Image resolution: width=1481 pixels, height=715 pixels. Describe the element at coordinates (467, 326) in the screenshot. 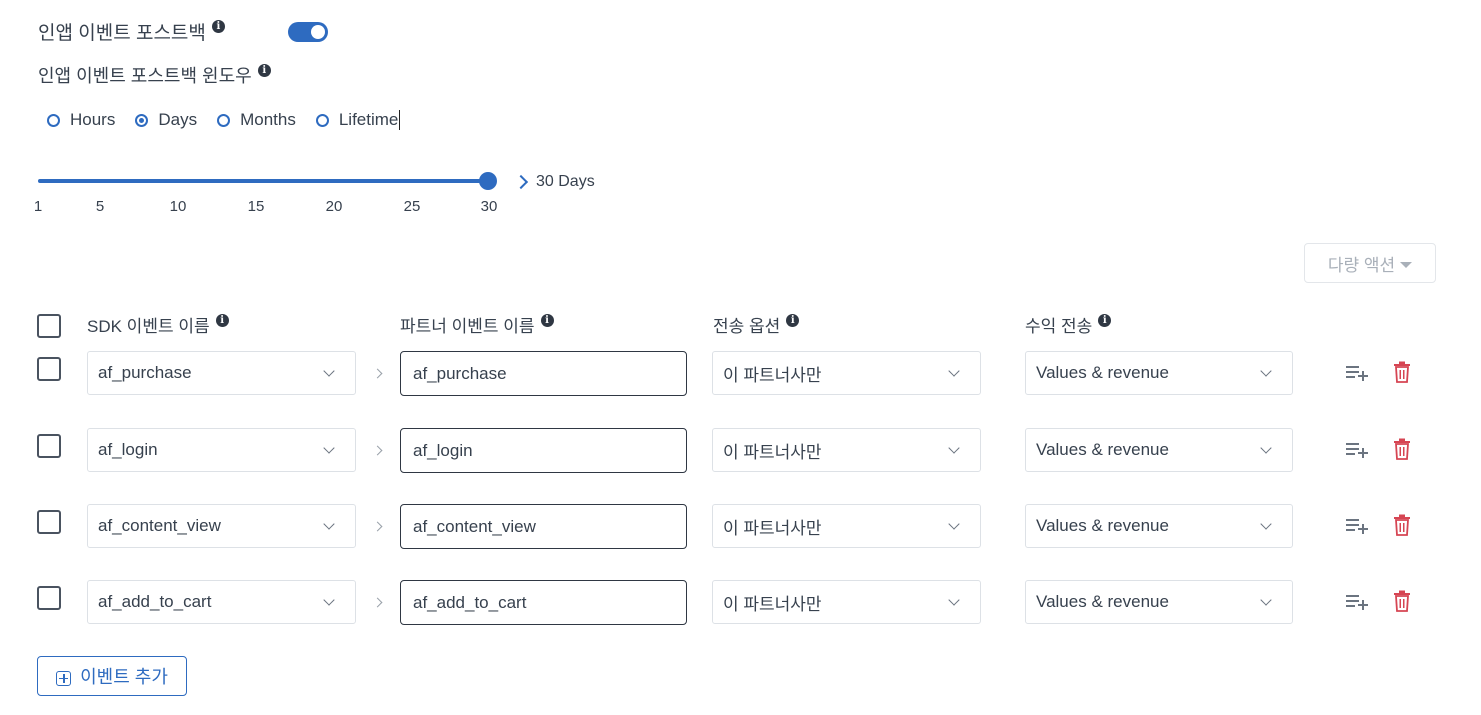

I see `header-label: 파트너 이벤트 이름` at that location.